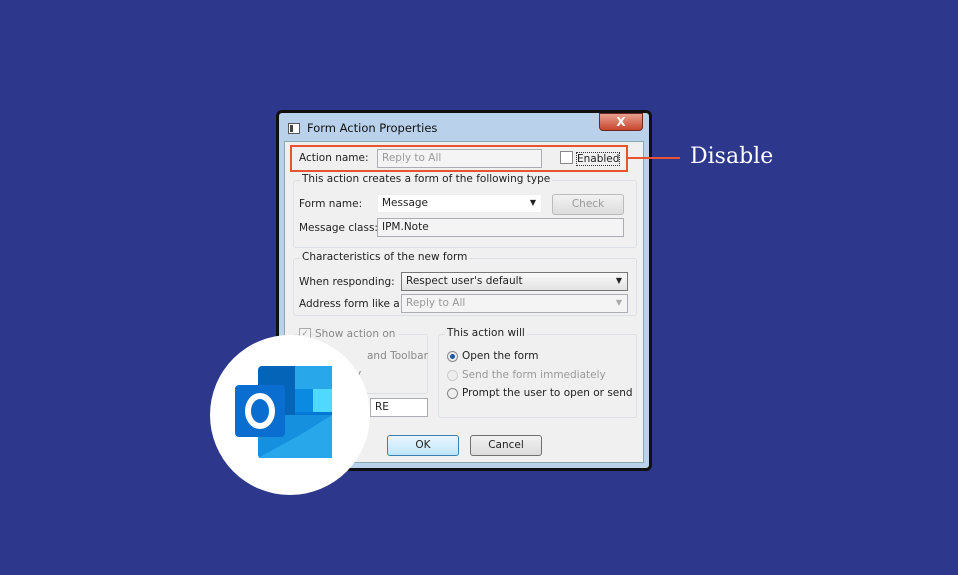 This screenshot has height=575, width=958. What do you see at coordinates (405, 203) in the screenshot?
I see `form-name-value: Message` at bounding box center [405, 203].